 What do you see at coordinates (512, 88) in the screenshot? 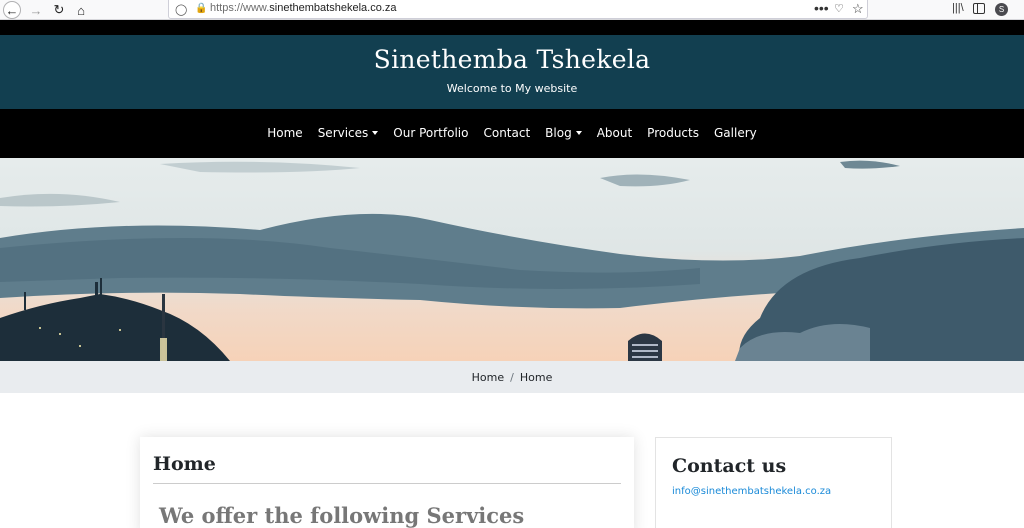
I see `site-tagline: Welcome to My website` at bounding box center [512, 88].